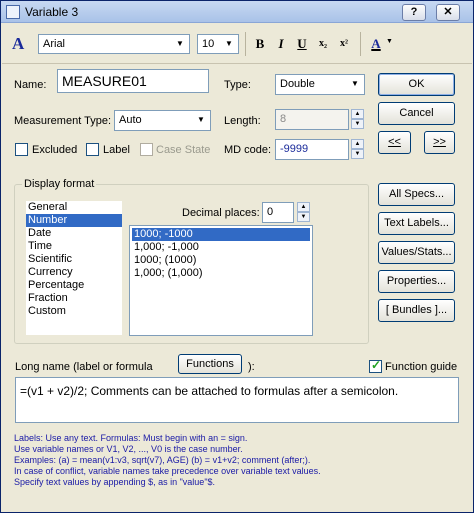 The width and height of the screenshot is (474, 513). Describe the element at coordinates (74, 246) in the screenshot. I see `format-item: Time` at that location.